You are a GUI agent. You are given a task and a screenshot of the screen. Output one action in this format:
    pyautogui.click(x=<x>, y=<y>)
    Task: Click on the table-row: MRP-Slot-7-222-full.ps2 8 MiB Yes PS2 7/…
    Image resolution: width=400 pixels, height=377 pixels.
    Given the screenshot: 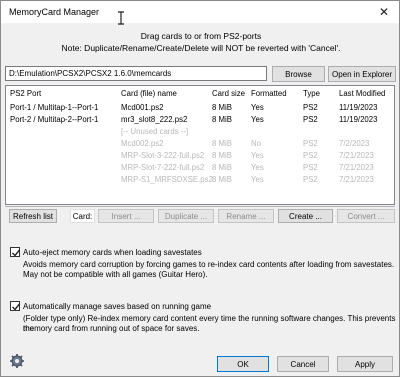 What is the action you would take?
    pyautogui.click(x=200, y=168)
    